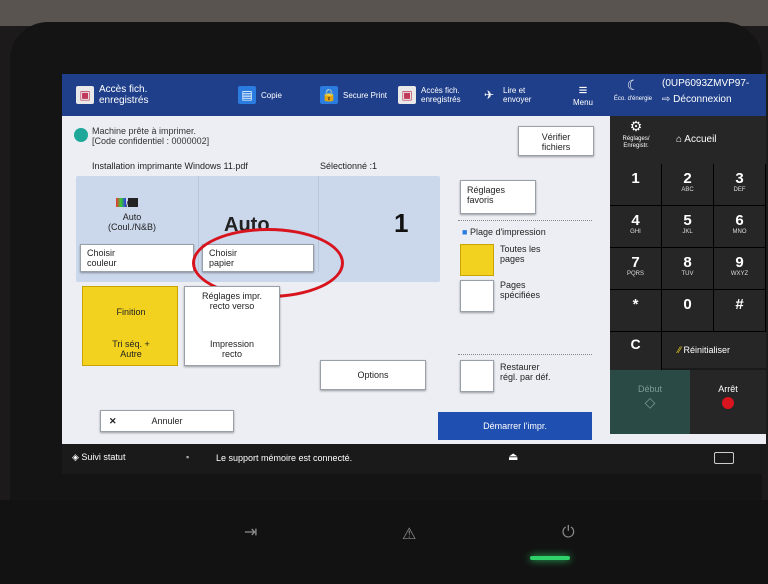 Image resolution: width=768 pixels, height=584 pixels. I want to click on print-range-label: ■ Plage d'impression, so click(504, 232).